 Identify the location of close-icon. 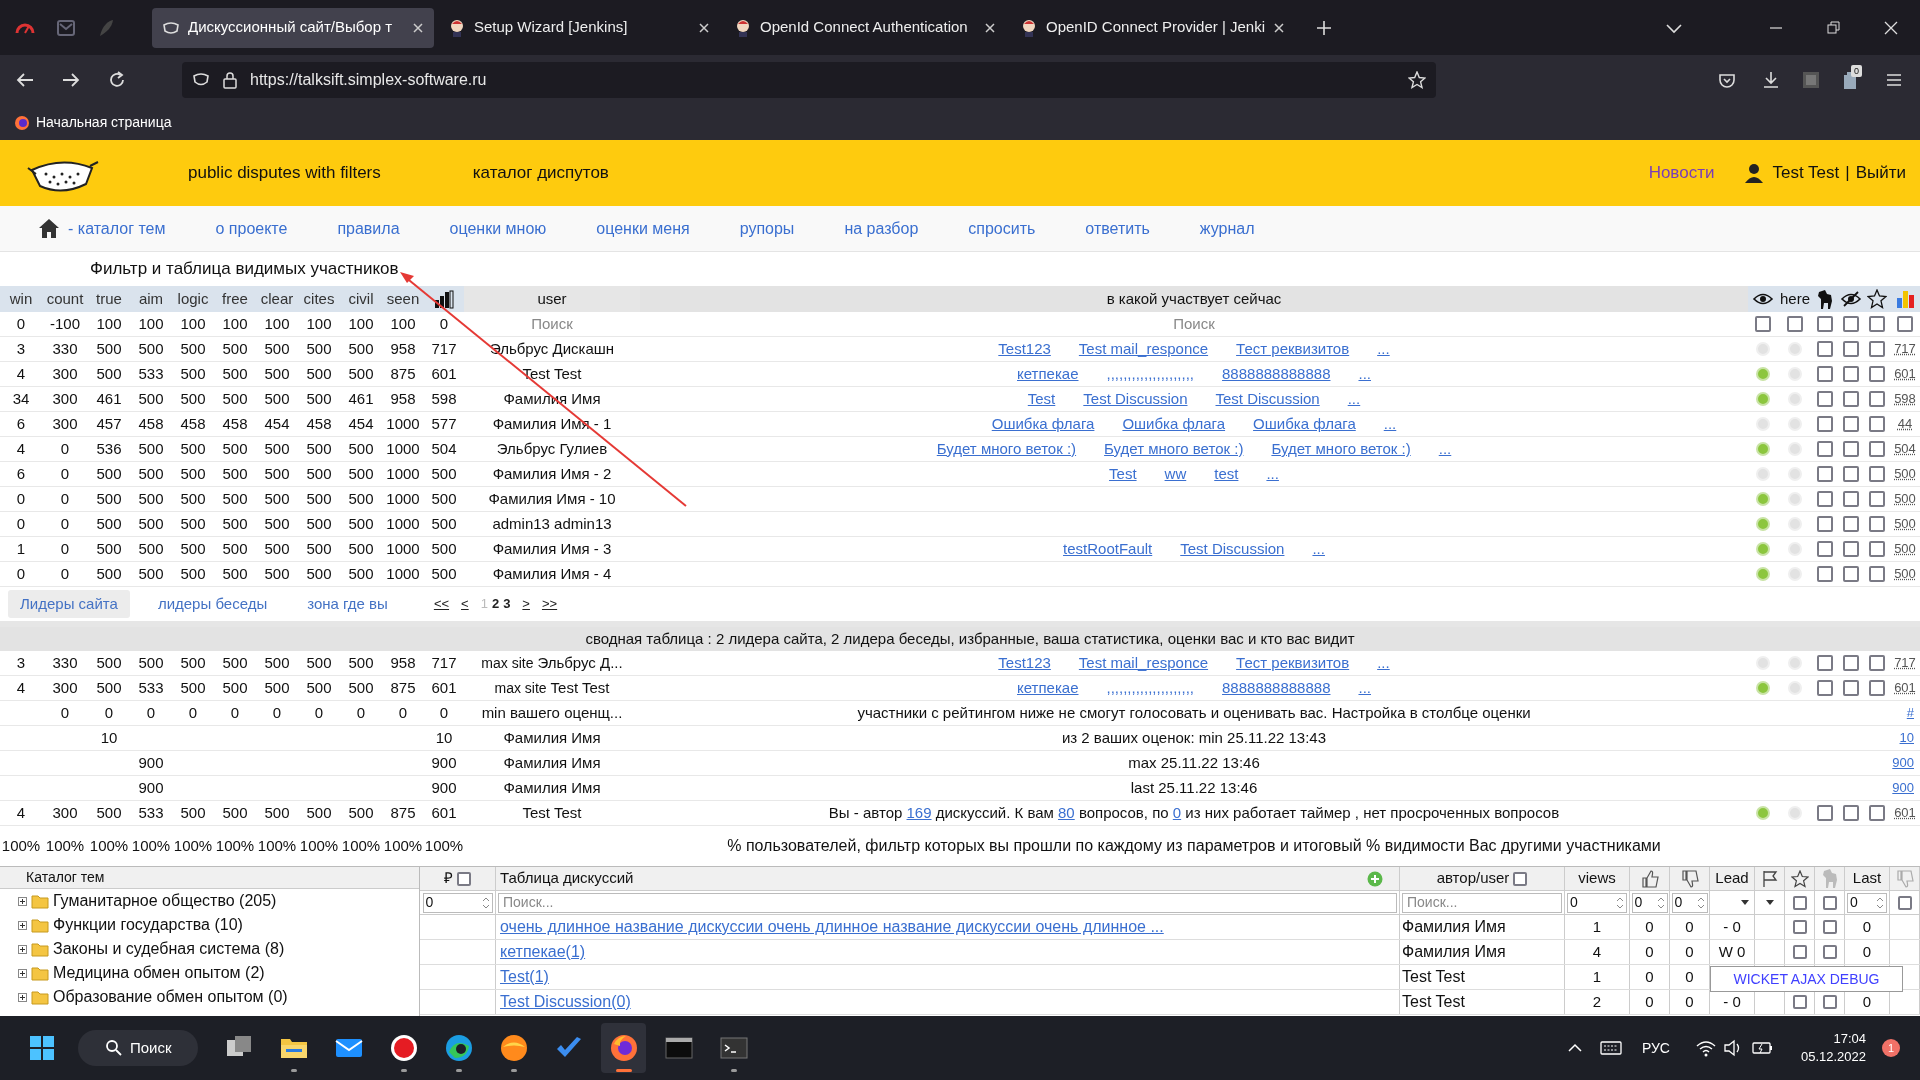
(990, 27).